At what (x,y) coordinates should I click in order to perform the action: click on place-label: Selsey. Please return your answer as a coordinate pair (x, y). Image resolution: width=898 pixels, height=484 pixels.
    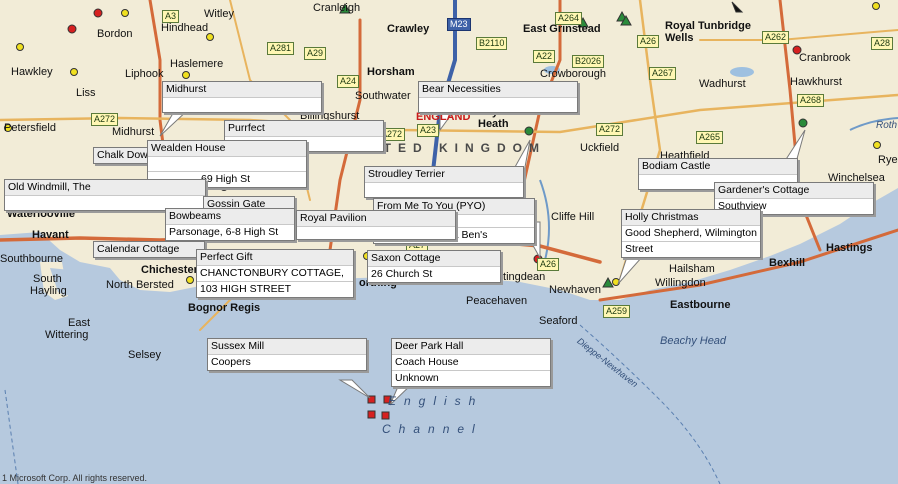
    Looking at the image, I should click on (145, 355).